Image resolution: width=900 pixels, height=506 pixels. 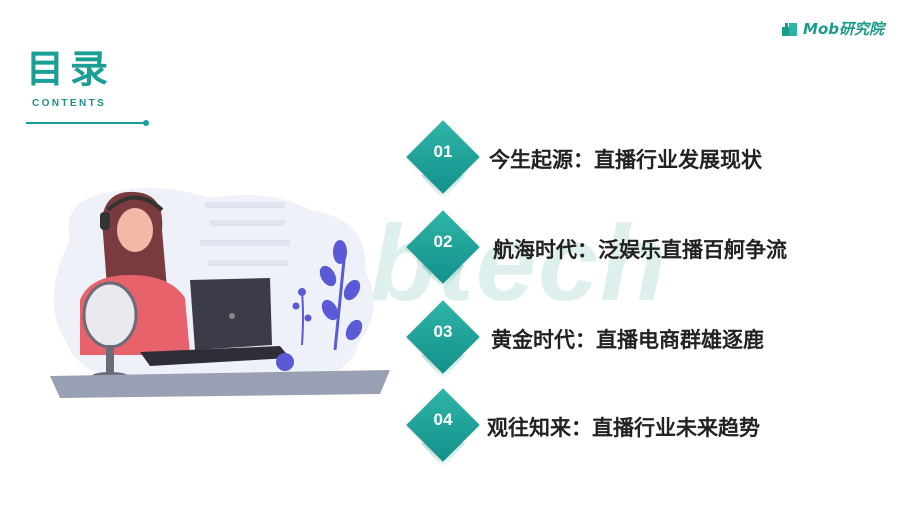 What do you see at coordinates (623, 428) in the screenshot?
I see `item-title: 观往知来：直播行业未来趋势` at bounding box center [623, 428].